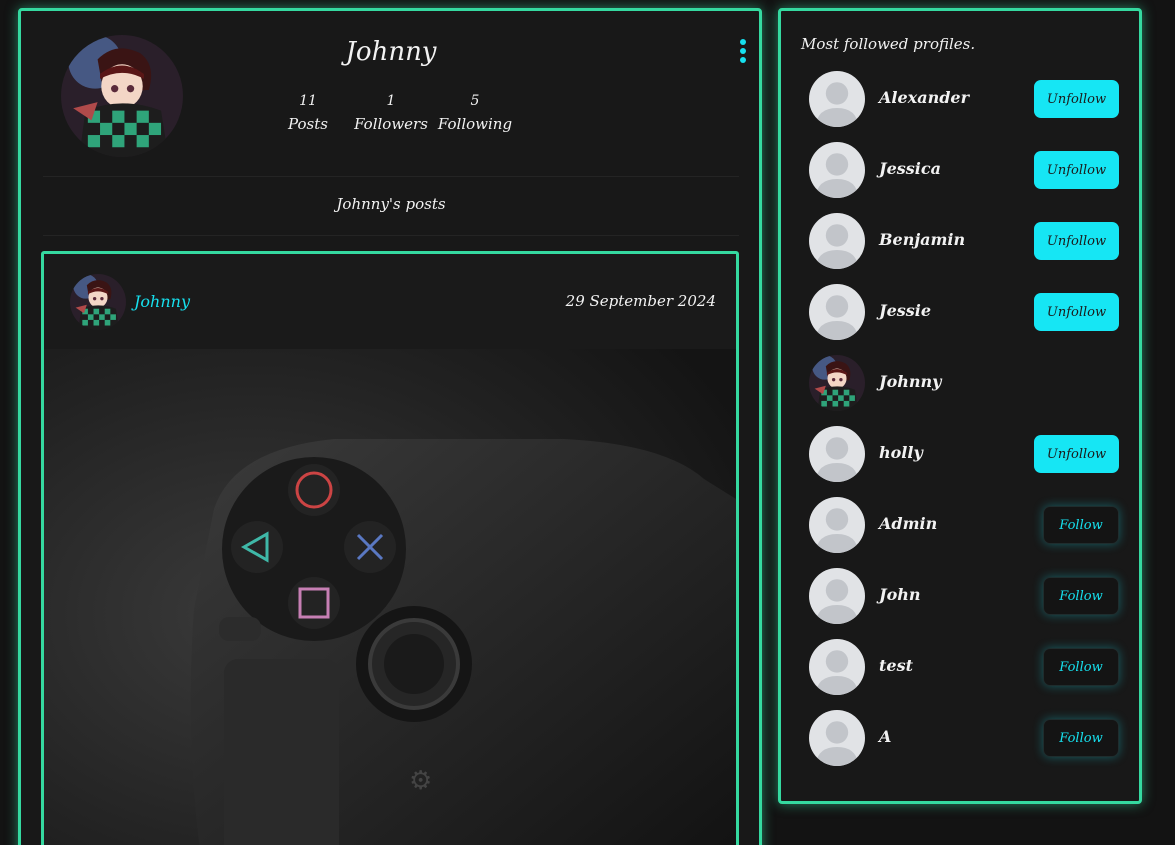  What do you see at coordinates (964, 454) in the screenshot?
I see `profile-row: holly Unfollow` at bounding box center [964, 454].